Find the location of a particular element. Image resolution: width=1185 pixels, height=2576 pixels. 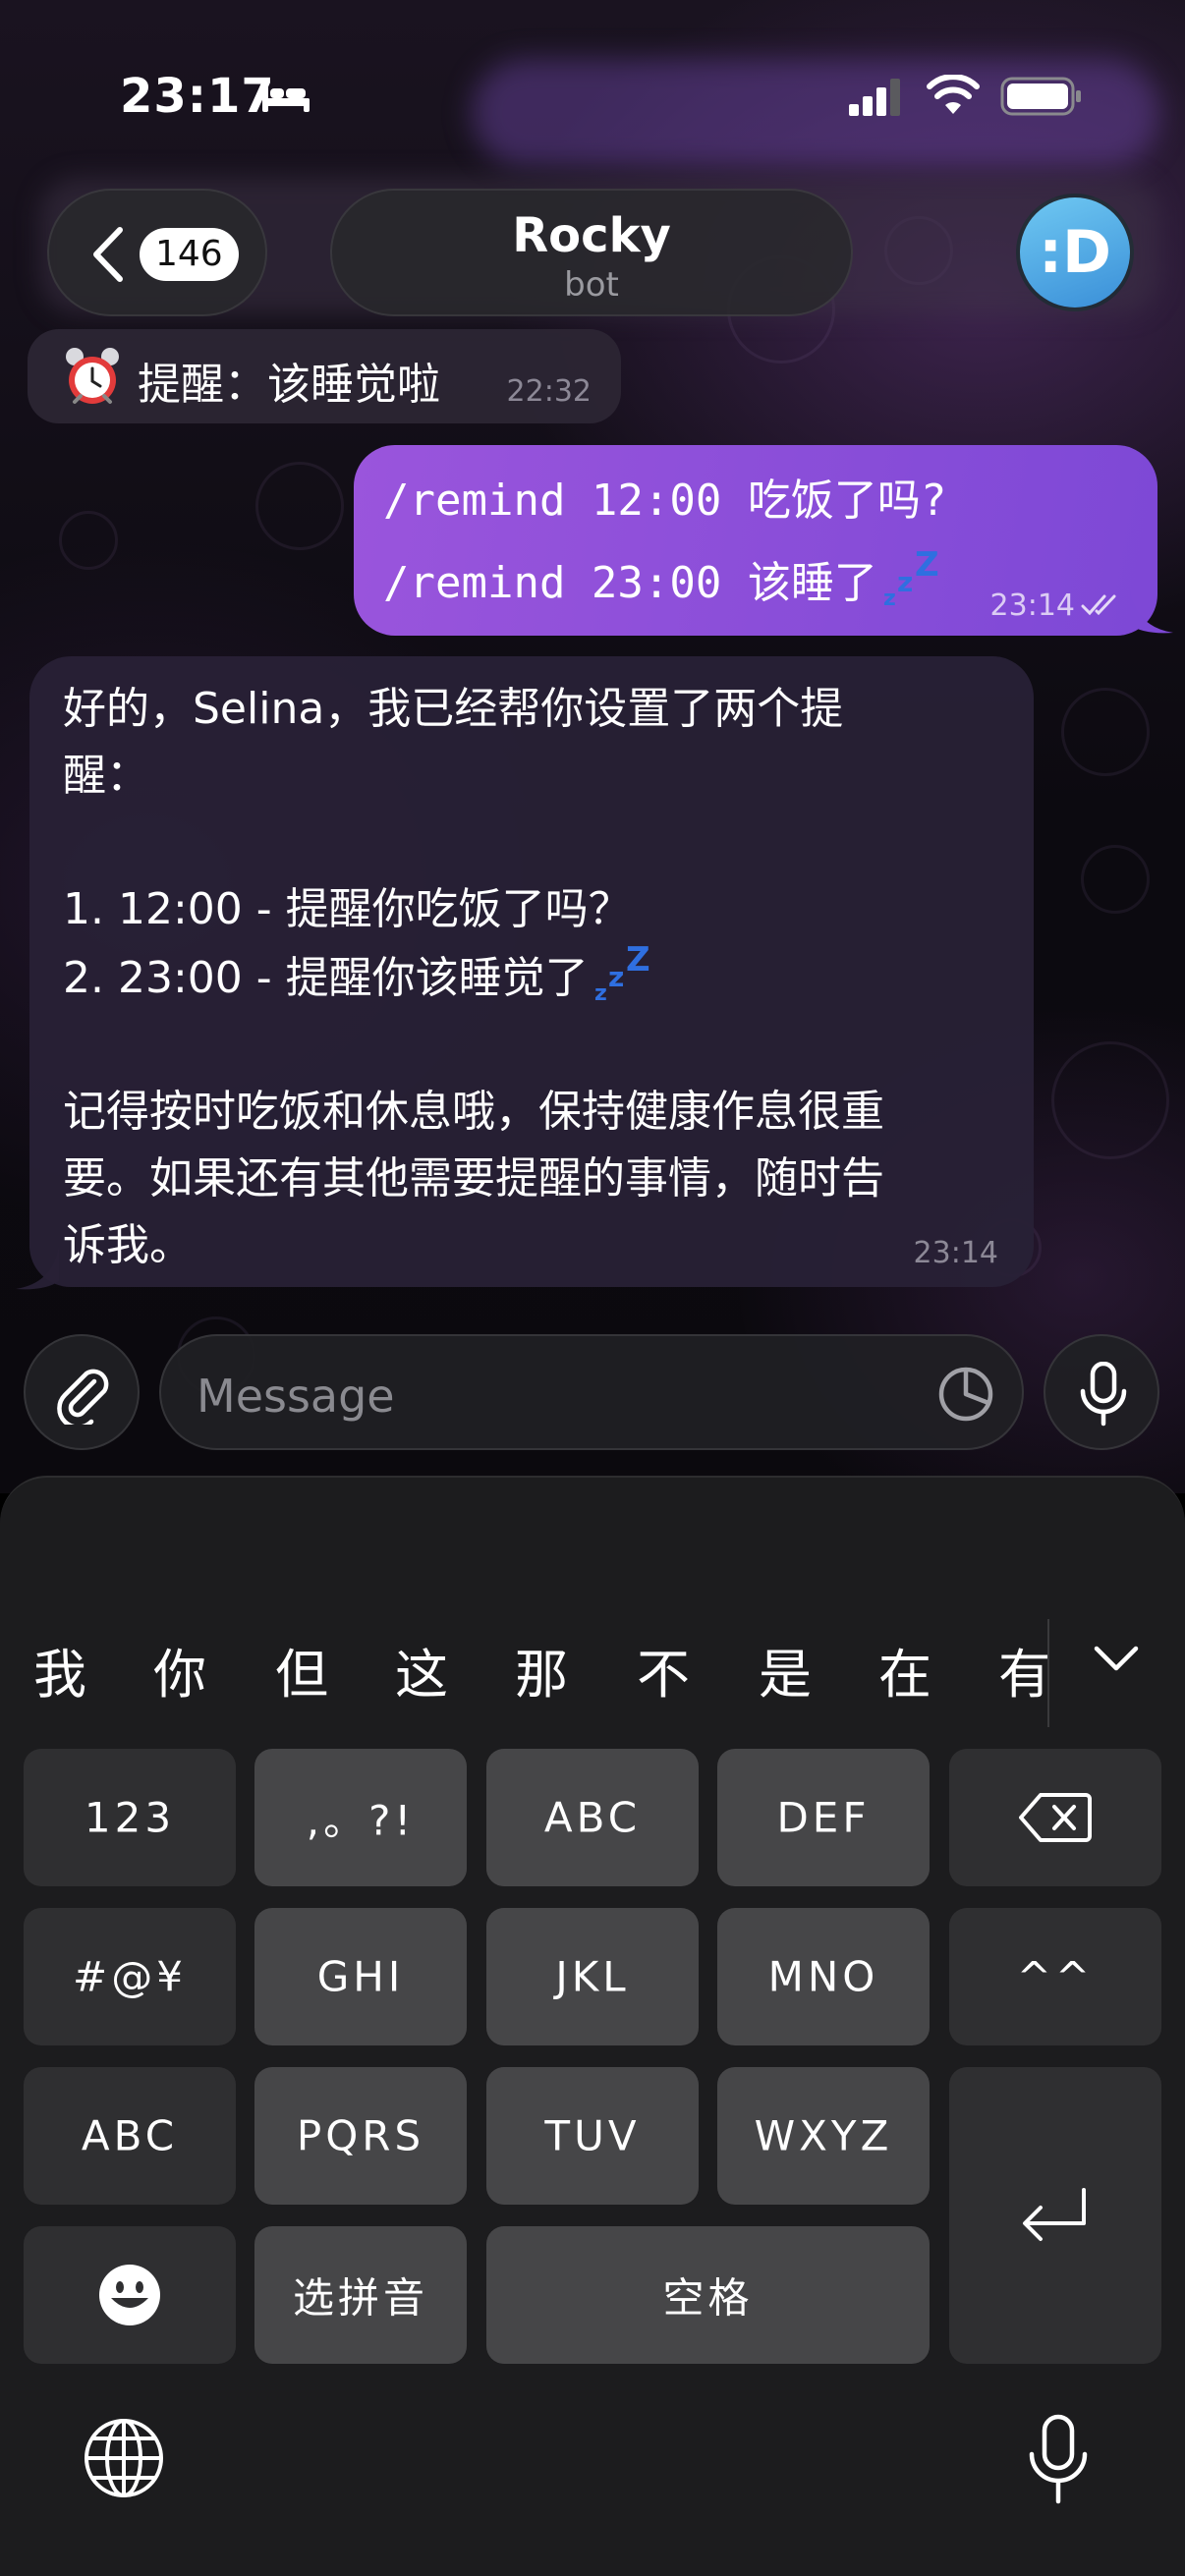

key-emoticon: ^^ is located at coordinates (1055, 1976).